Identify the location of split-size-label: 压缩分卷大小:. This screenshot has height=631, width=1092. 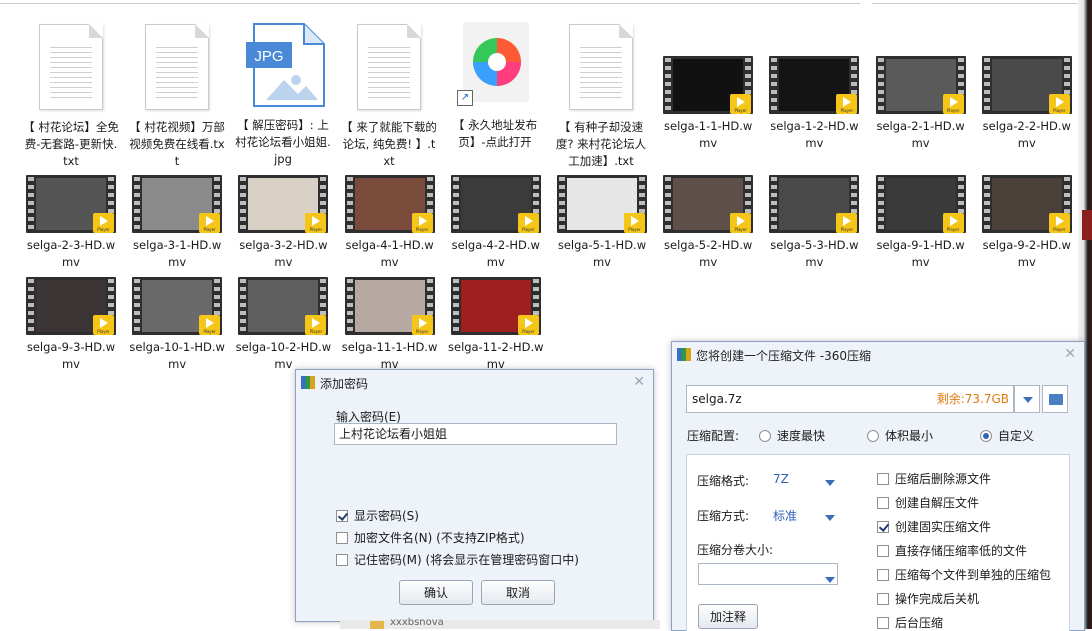
(735, 550).